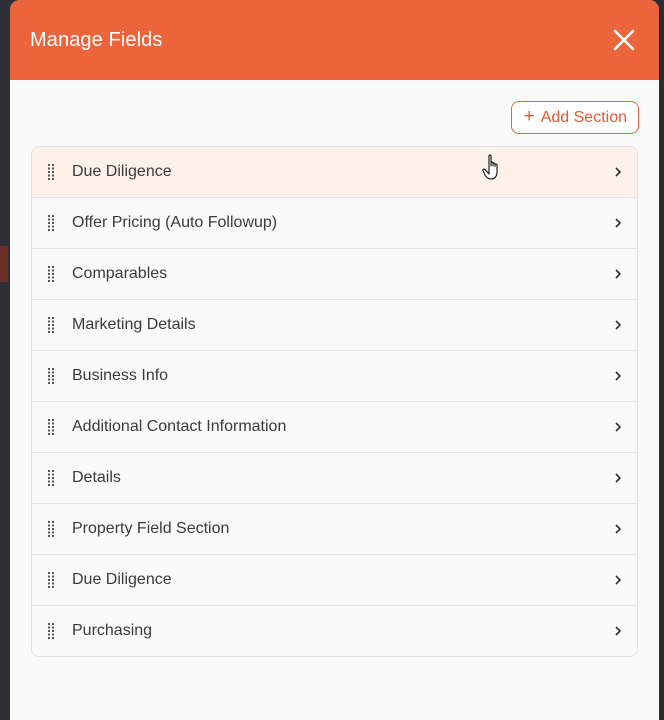 This screenshot has height=720, width=664. Describe the element at coordinates (334, 427) in the screenshot. I see `section-row: Additional Contact Information` at that location.